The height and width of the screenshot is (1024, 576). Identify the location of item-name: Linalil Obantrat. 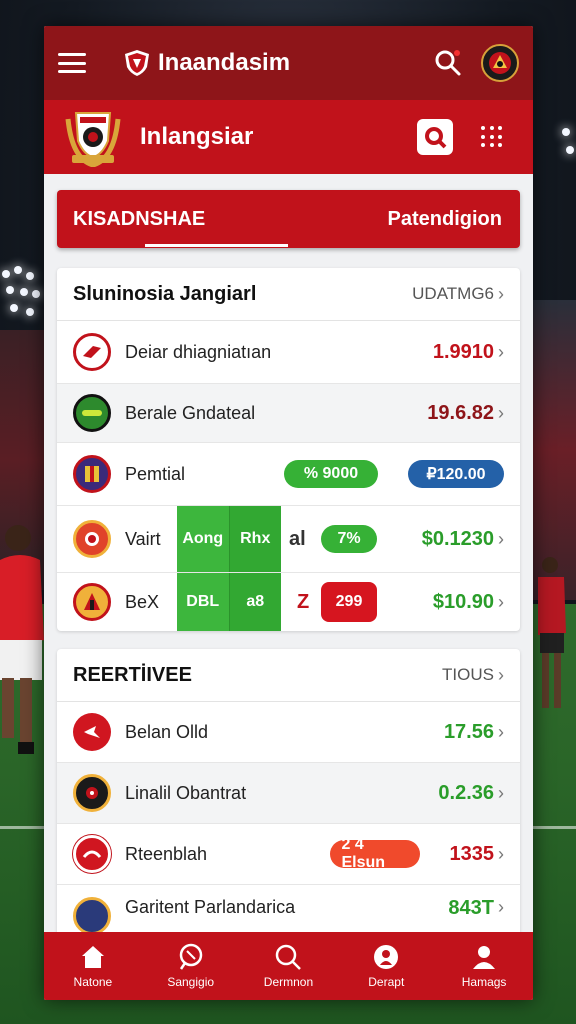
(186, 792).